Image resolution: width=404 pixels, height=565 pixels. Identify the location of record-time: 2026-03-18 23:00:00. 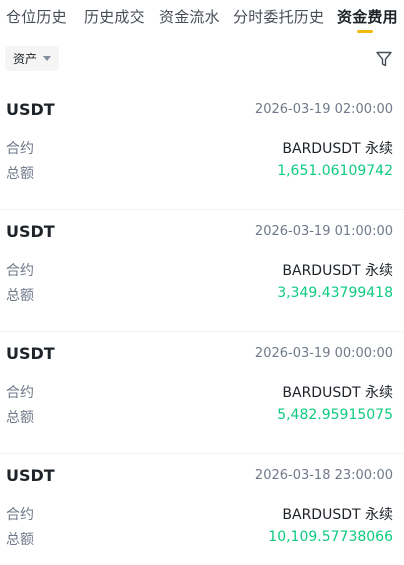
(323, 475).